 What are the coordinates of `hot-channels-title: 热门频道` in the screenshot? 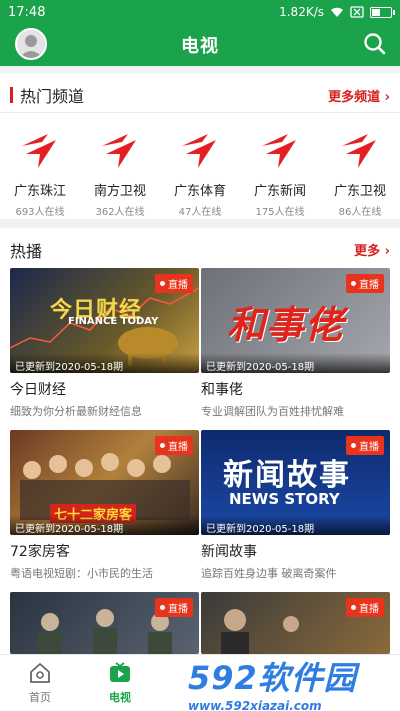 It's located at (52, 96).